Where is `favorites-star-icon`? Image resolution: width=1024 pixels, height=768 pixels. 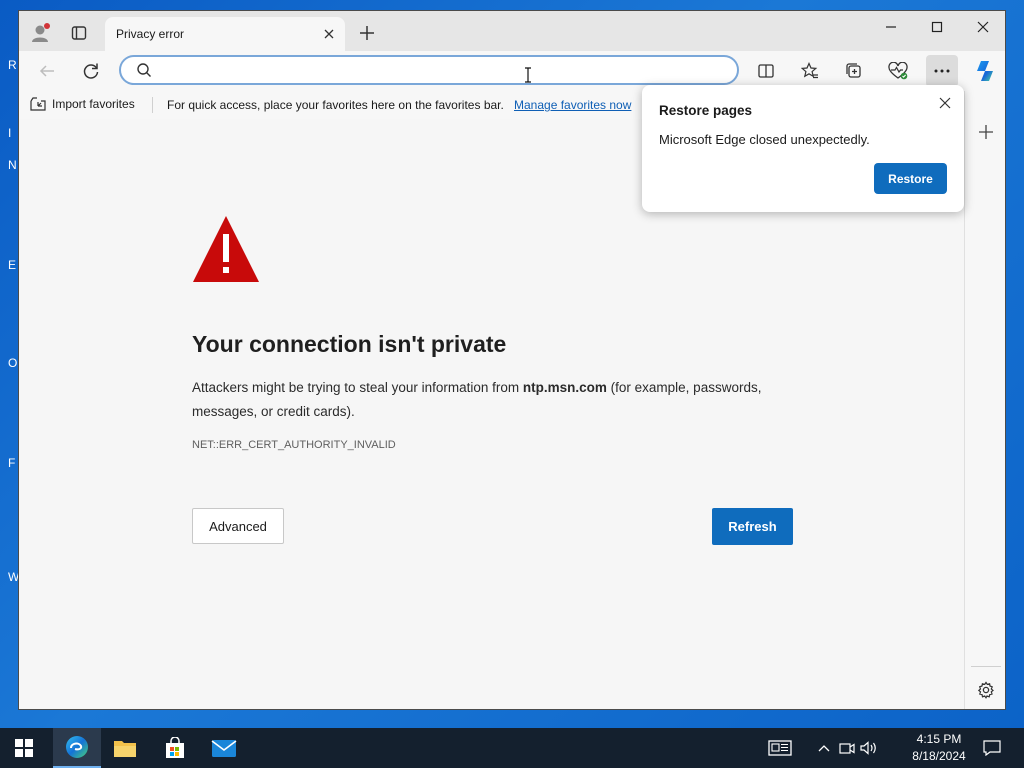 favorites-star-icon is located at coordinates (809, 70).